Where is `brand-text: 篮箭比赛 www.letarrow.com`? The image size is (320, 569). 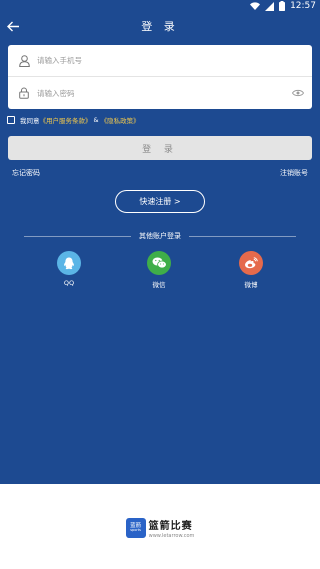
brand-text: 篮箭比赛 www.letarrow.com is located at coordinates (172, 528).